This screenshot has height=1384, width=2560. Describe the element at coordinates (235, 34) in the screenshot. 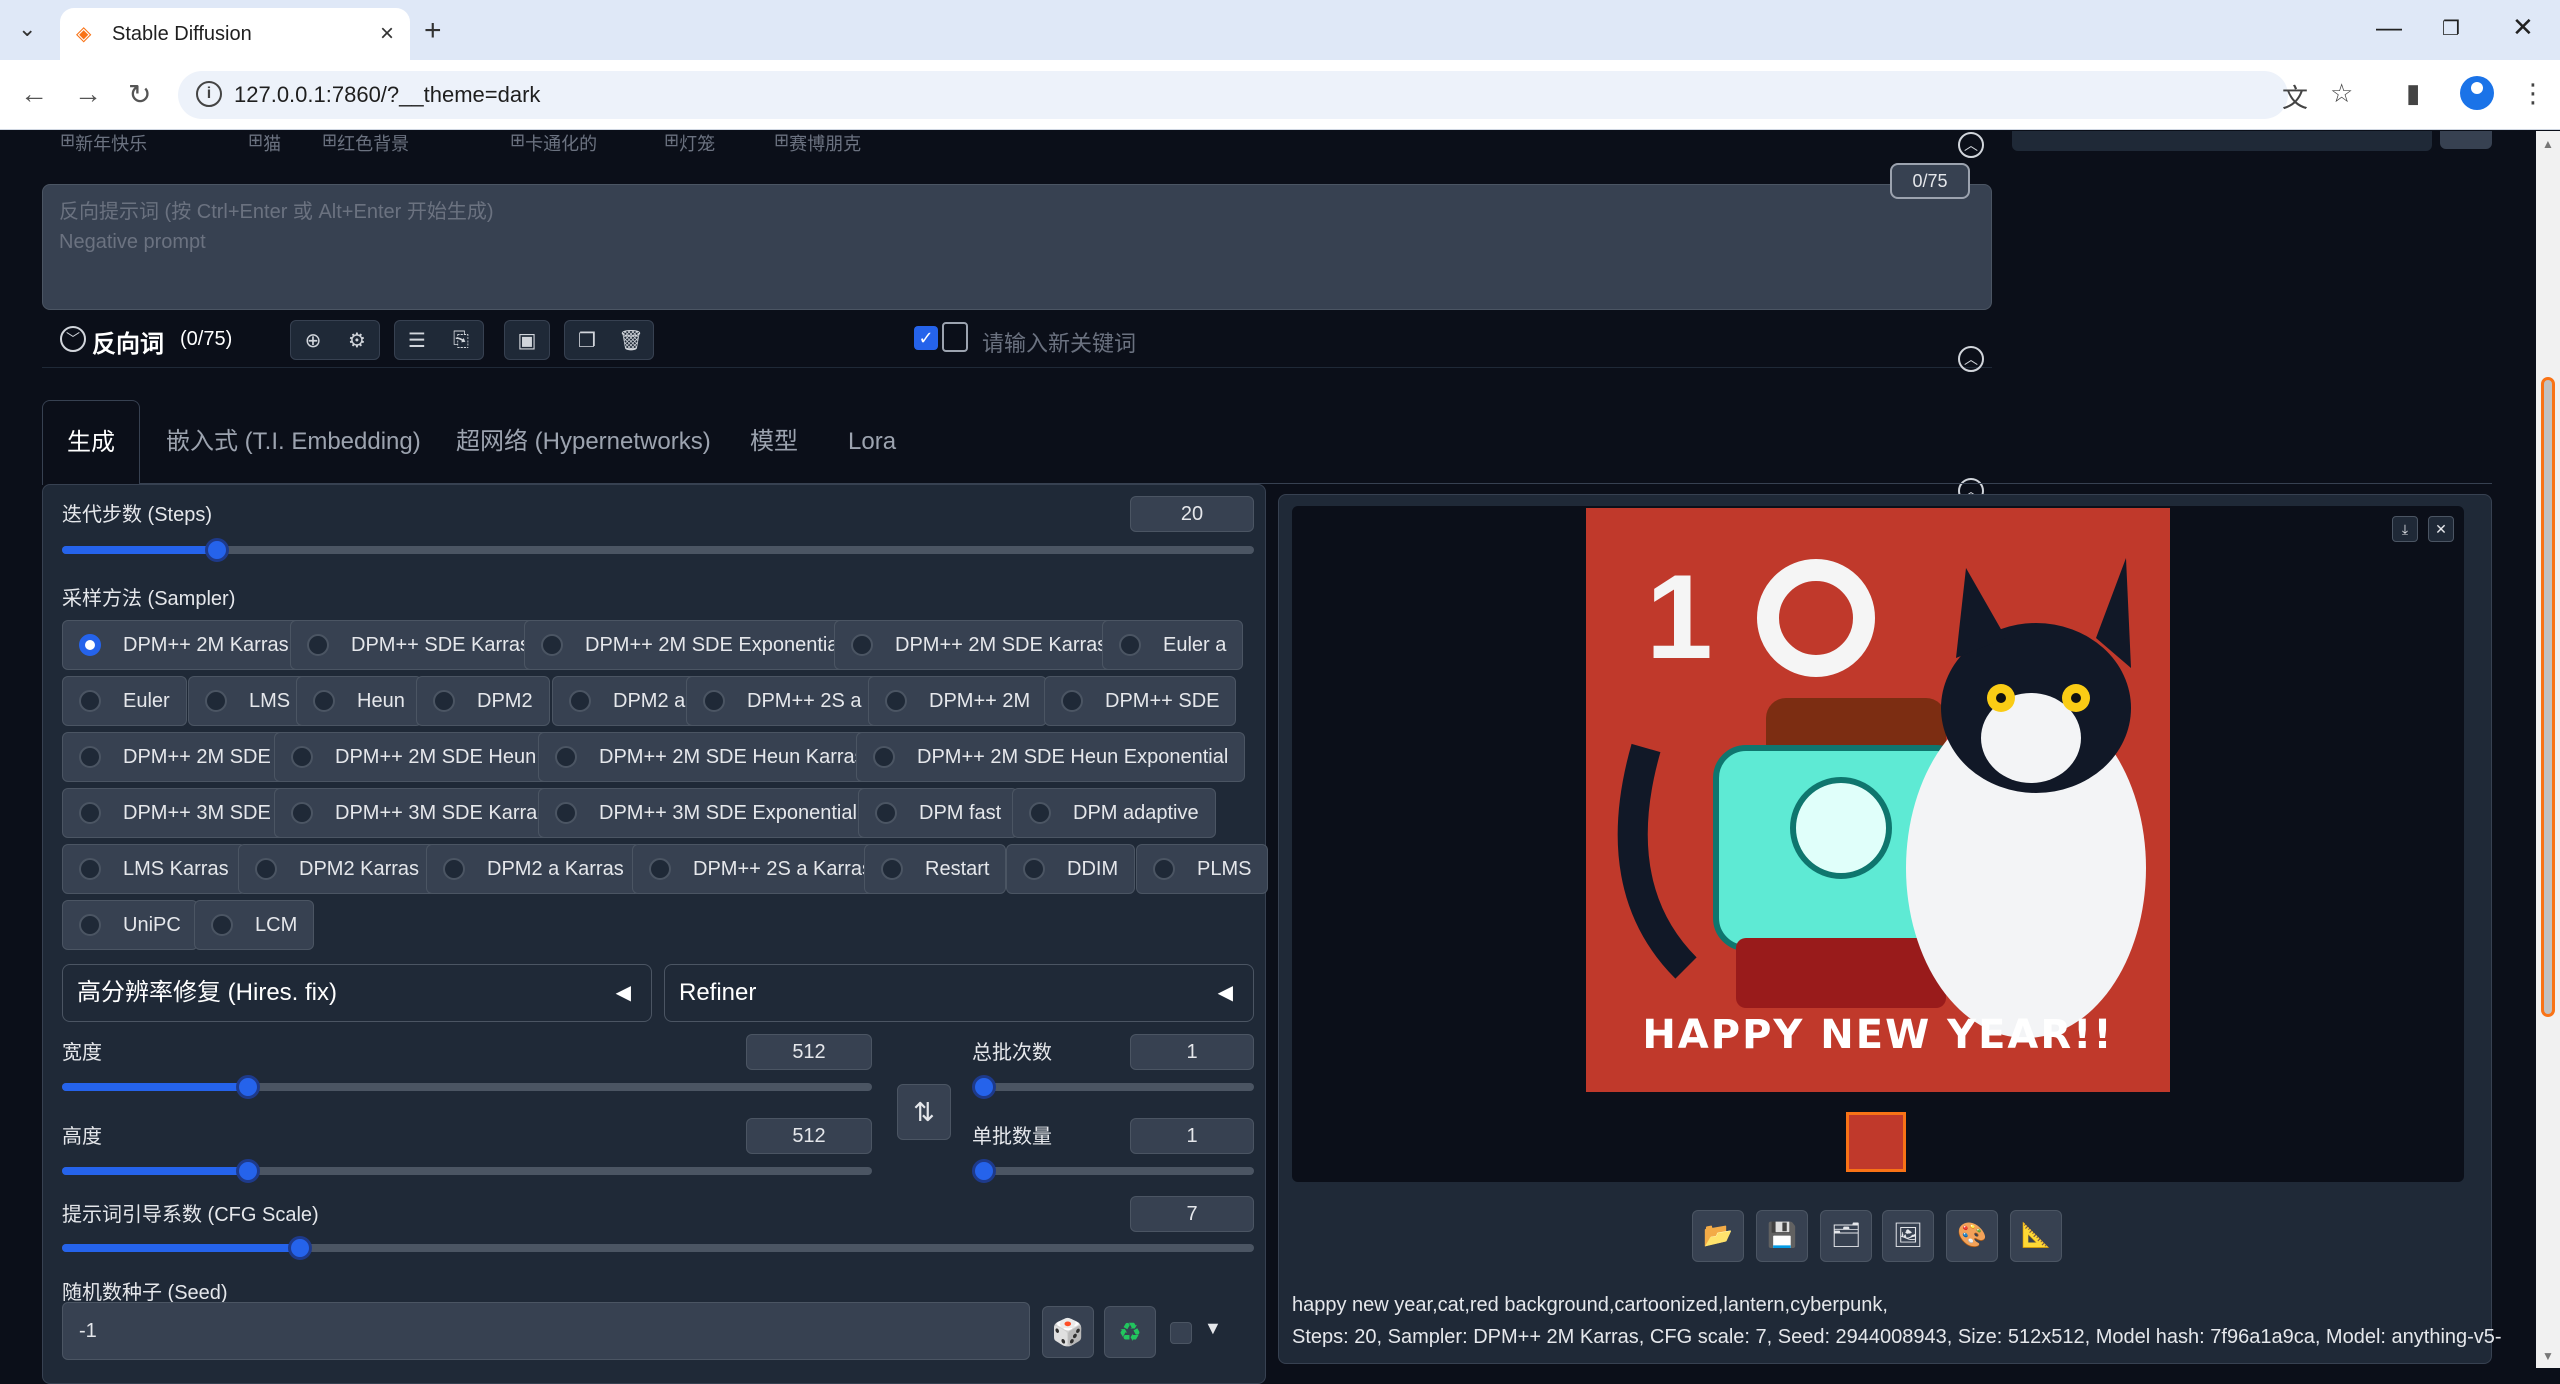

I see `browser-tab: ◈ Stable Diffusion ×` at that location.